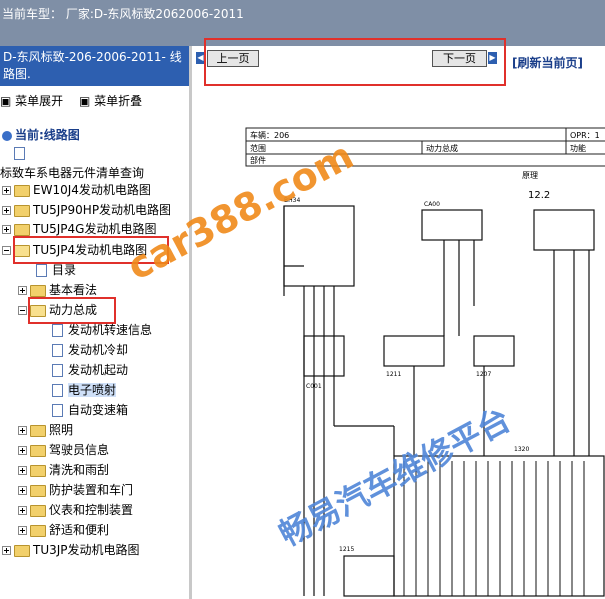  I want to click on tree-item-label: 发动机起动, so click(98, 370).